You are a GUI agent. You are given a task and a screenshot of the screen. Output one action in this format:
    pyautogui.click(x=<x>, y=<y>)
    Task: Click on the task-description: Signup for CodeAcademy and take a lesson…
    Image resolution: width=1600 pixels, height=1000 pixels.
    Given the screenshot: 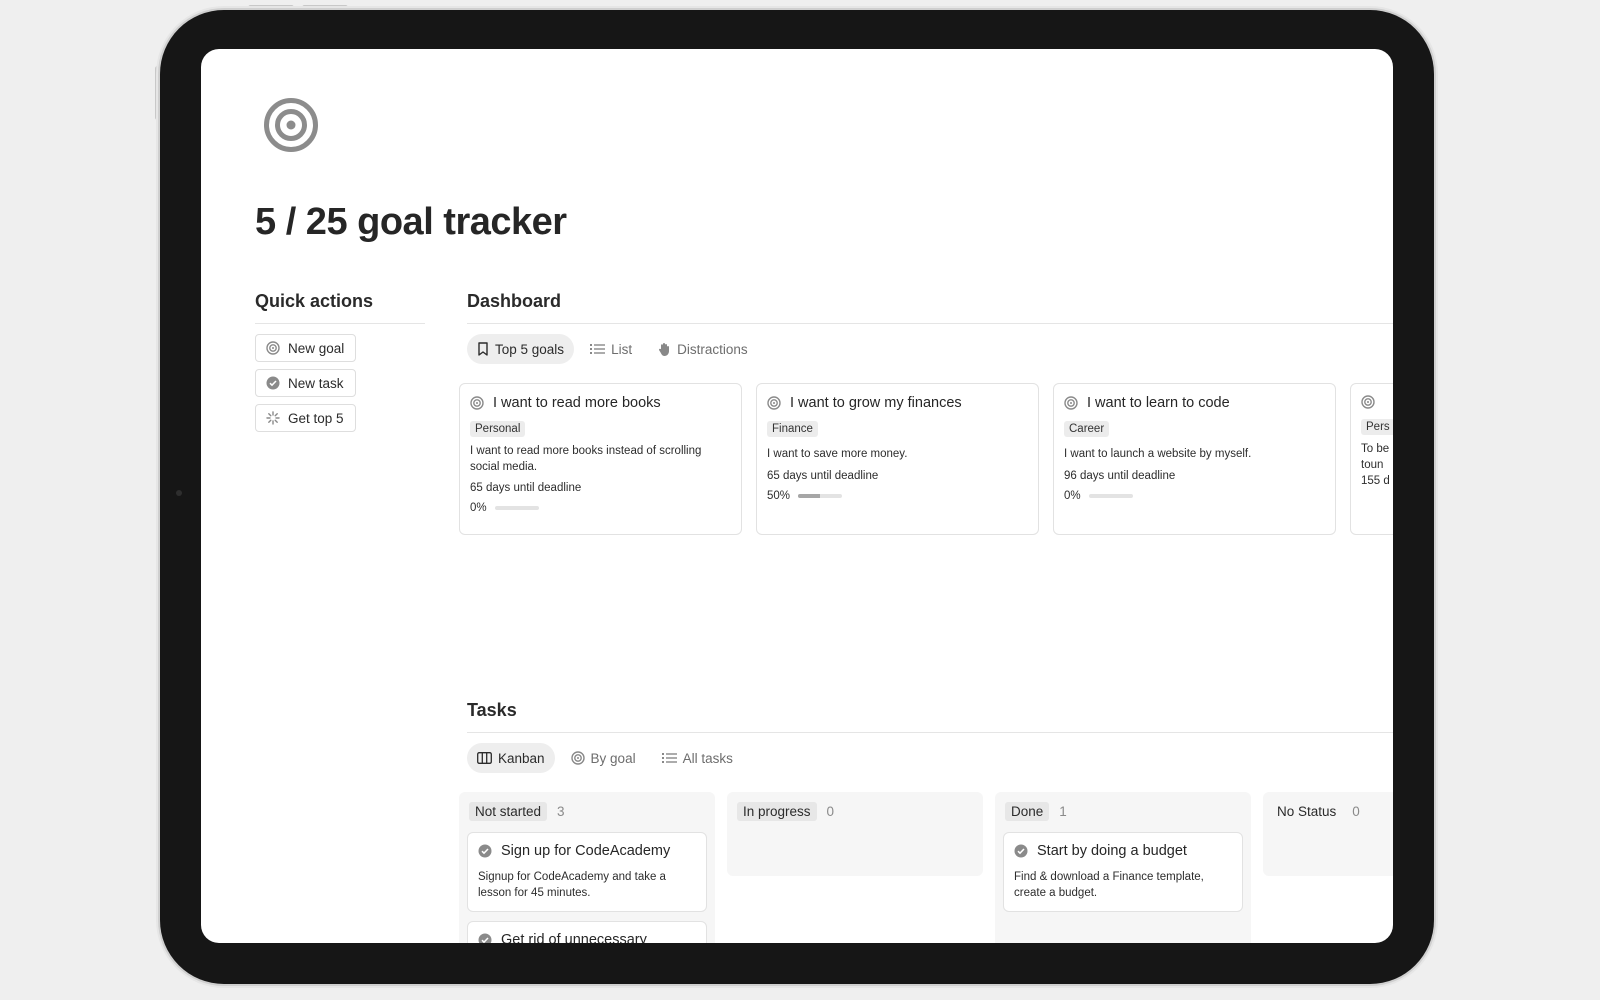 What is the action you would take?
    pyautogui.click(x=572, y=885)
    